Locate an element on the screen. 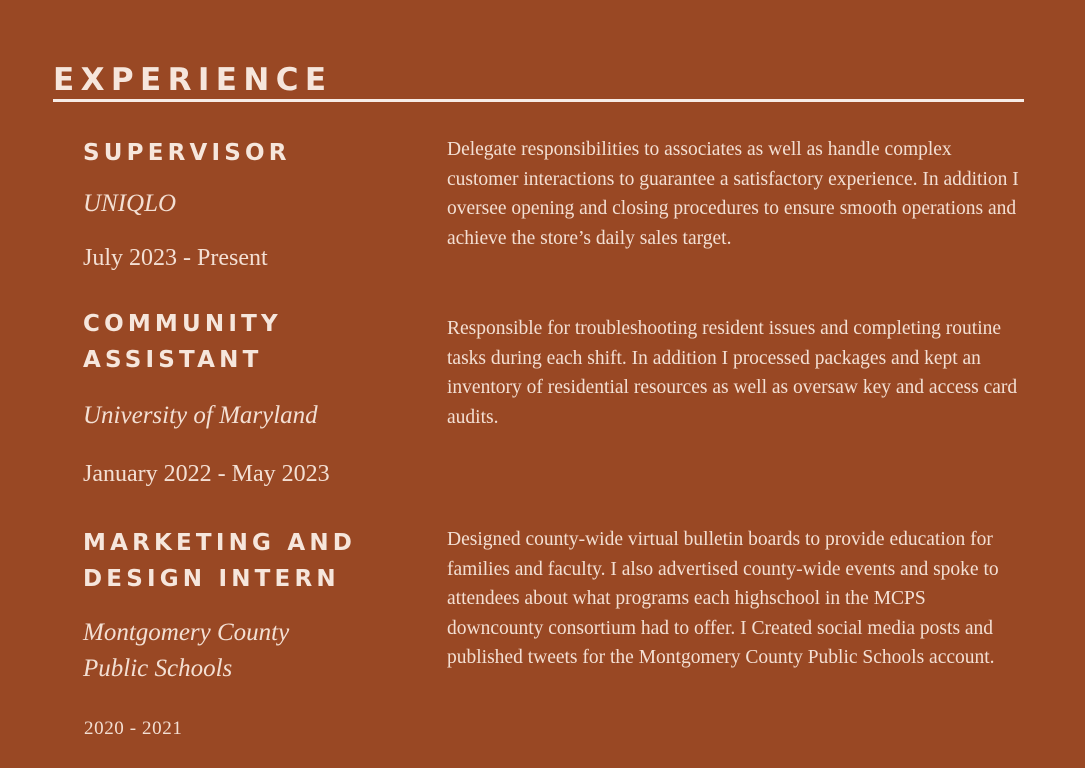 The width and height of the screenshot is (1085, 768). section-heading: EXPERIENCE is located at coordinates (193, 80).